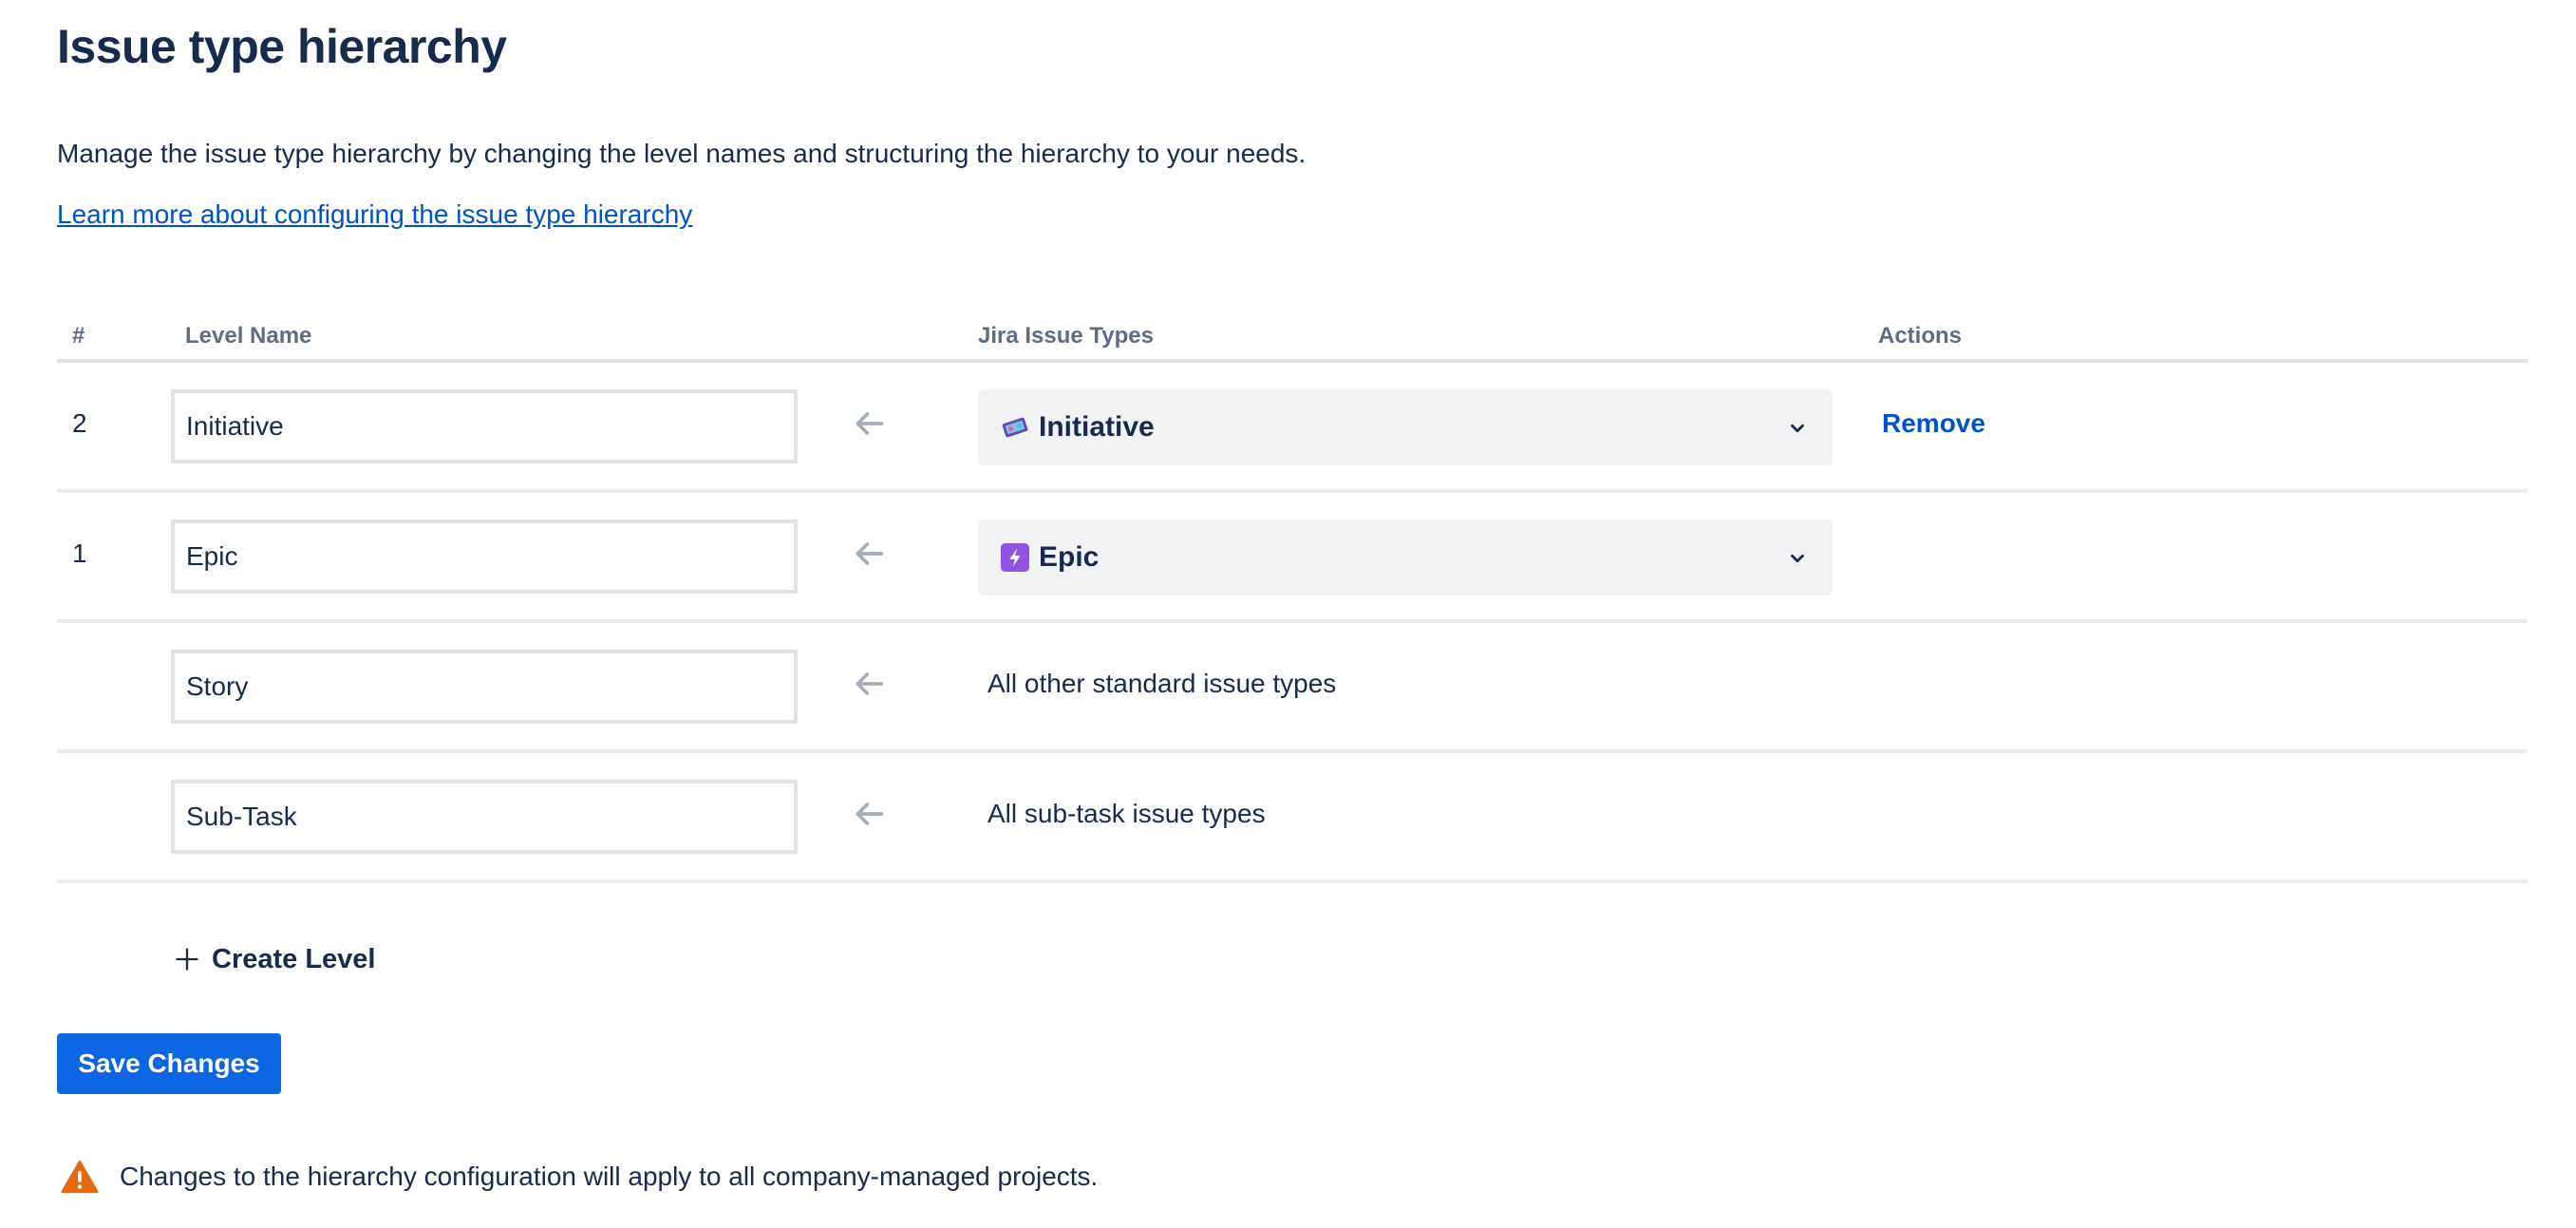 Image resolution: width=2576 pixels, height=1228 pixels. I want to click on table-row: All other standard issue types, so click(1292, 688).